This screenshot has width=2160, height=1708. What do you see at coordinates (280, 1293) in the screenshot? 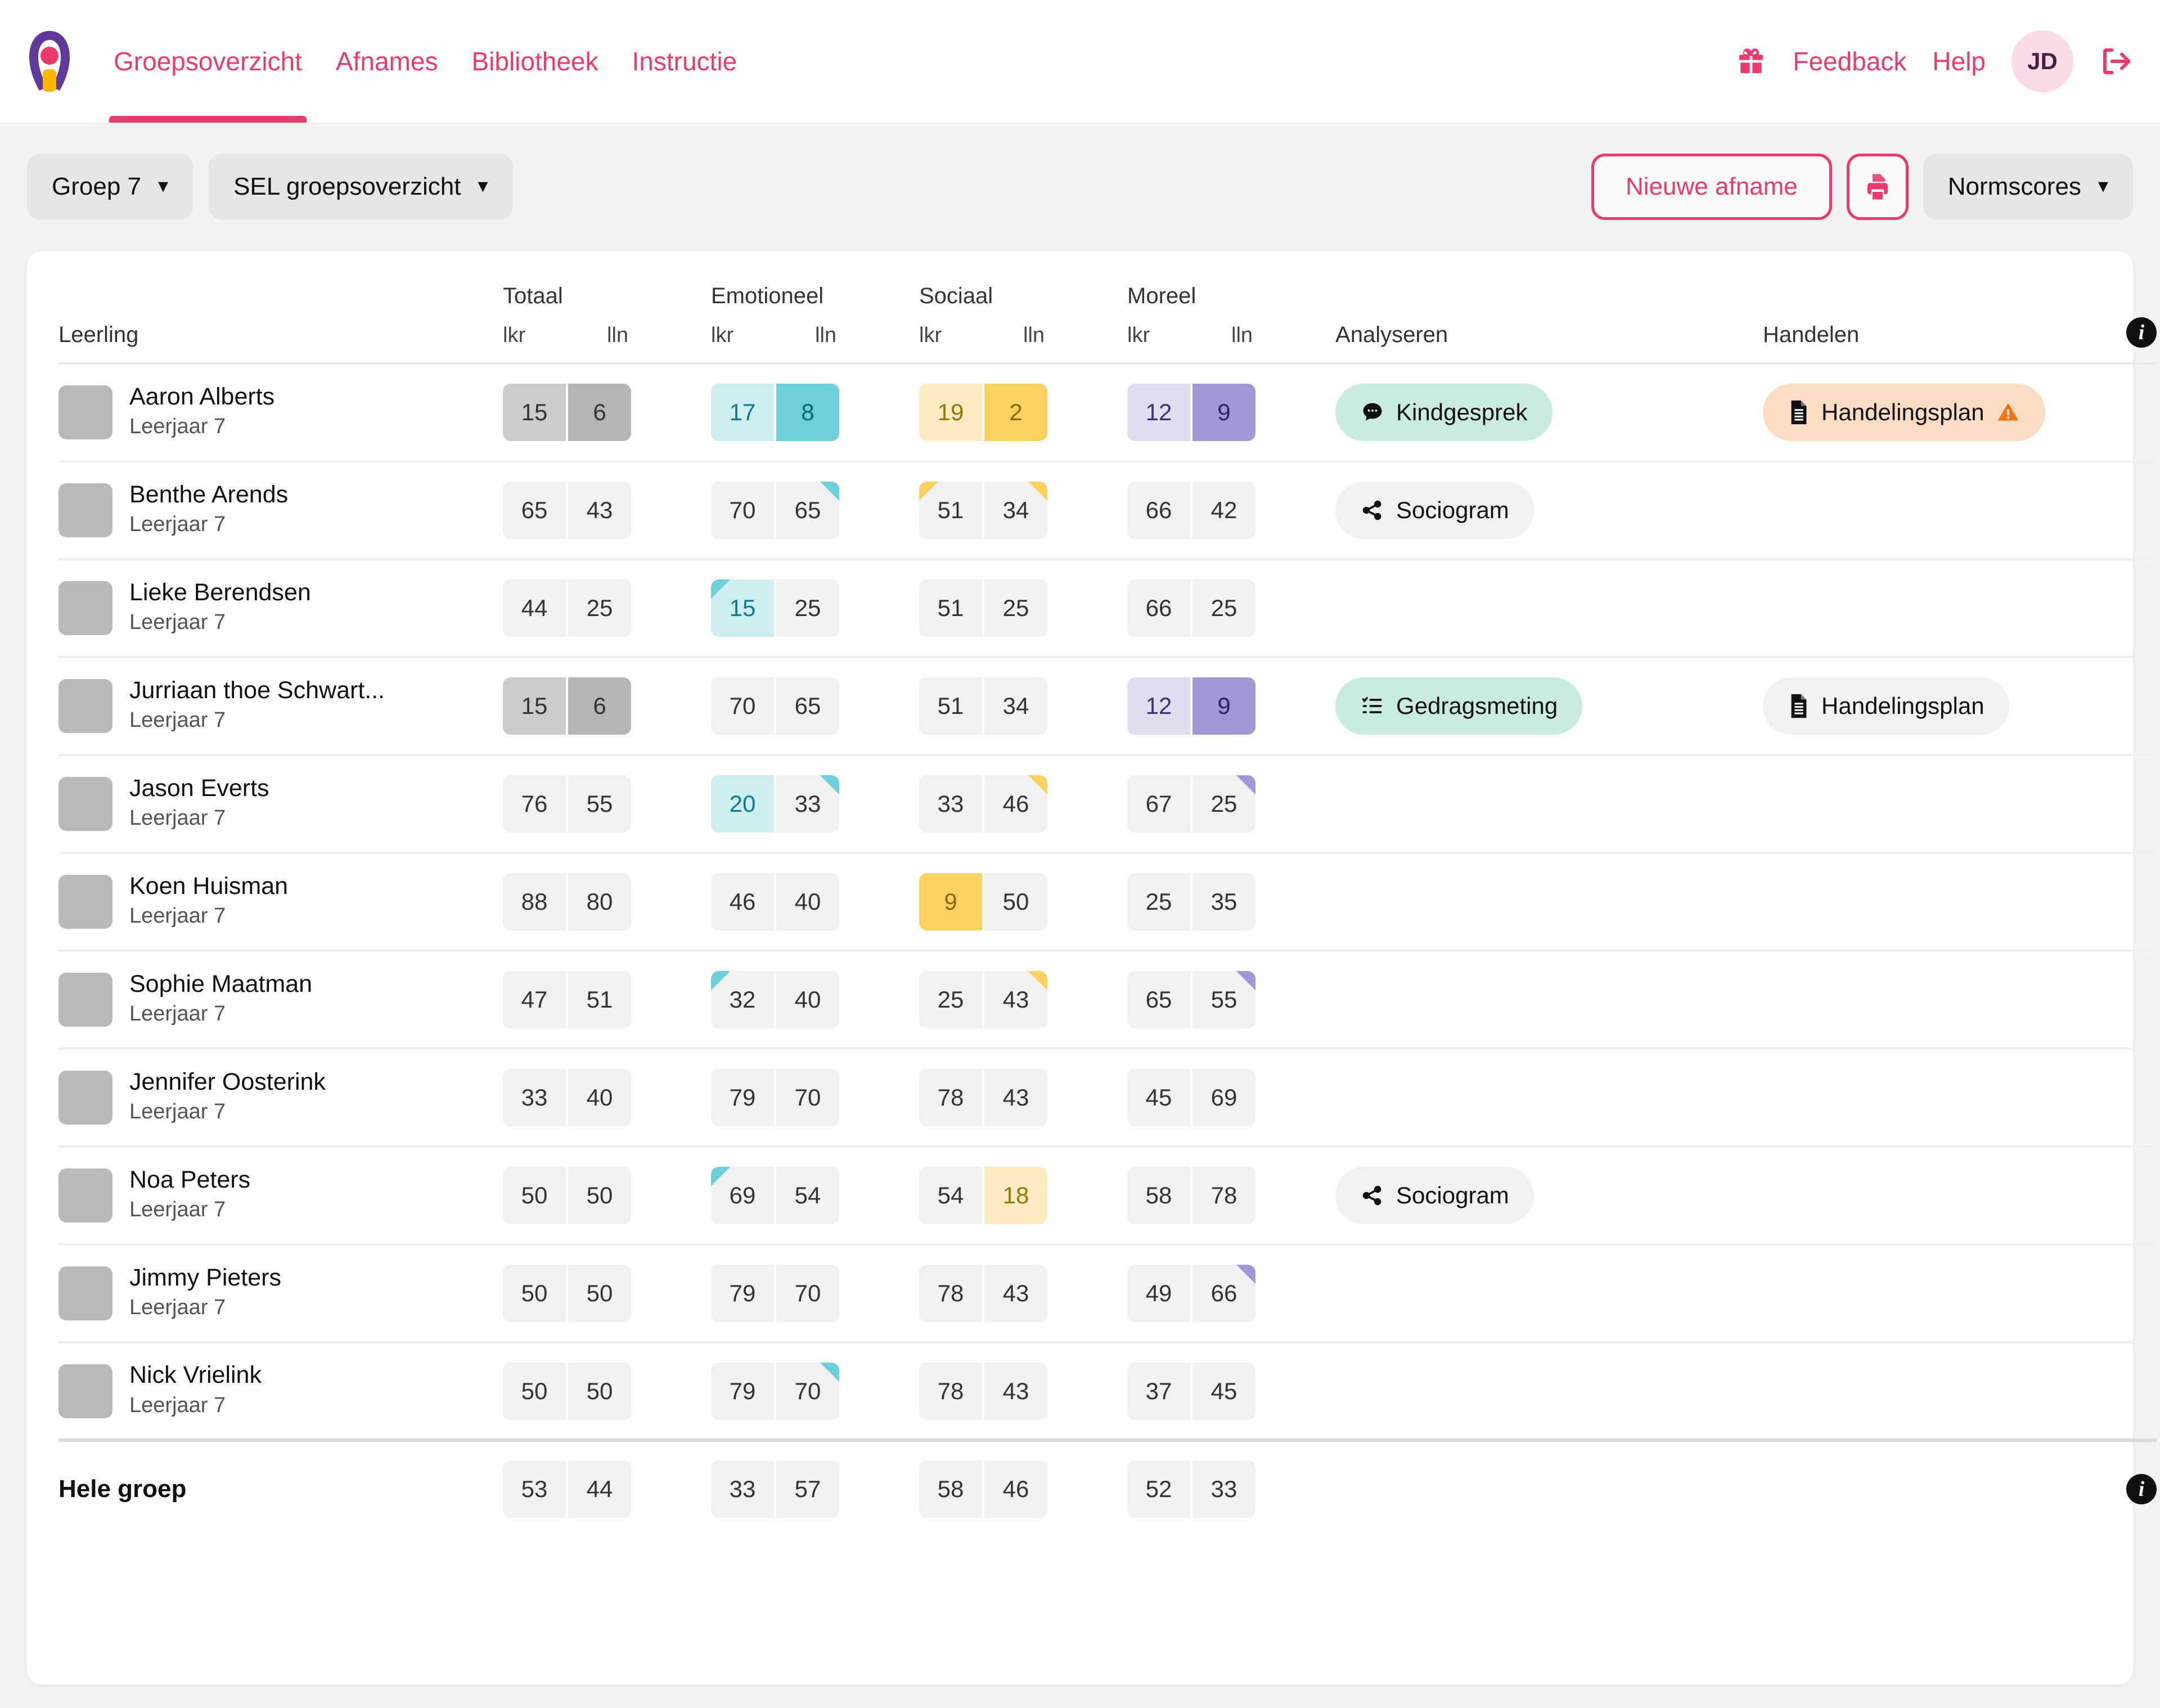
I see `student-cell: Jimmy Pieters Leerjaar 7` at bounding box center [280, 1293].